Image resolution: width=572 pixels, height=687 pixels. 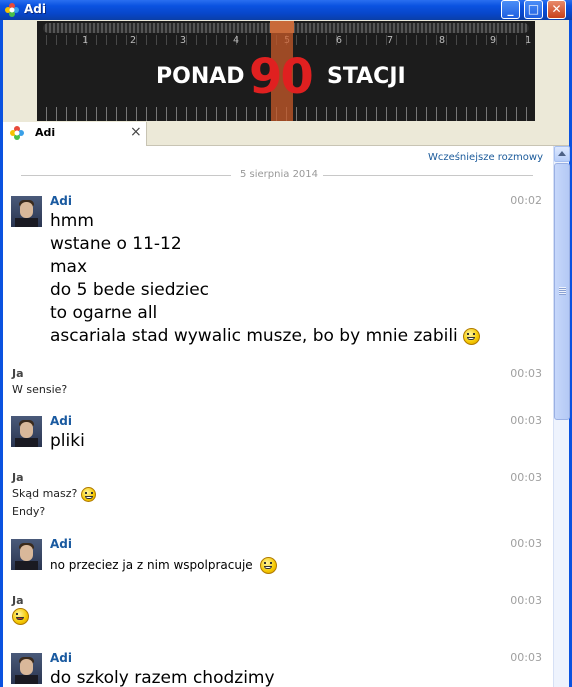 I want to click on banner-number: 90, so click(x=281, y=77).